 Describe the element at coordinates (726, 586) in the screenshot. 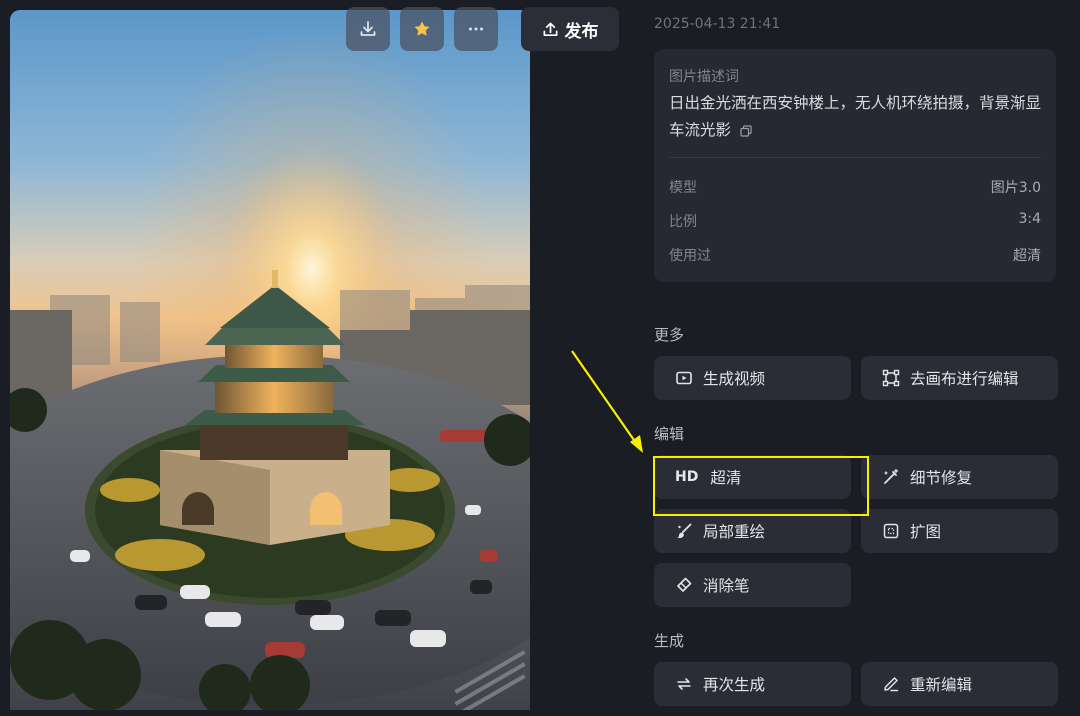

I see `eraser-label: 消除笔` at that location.